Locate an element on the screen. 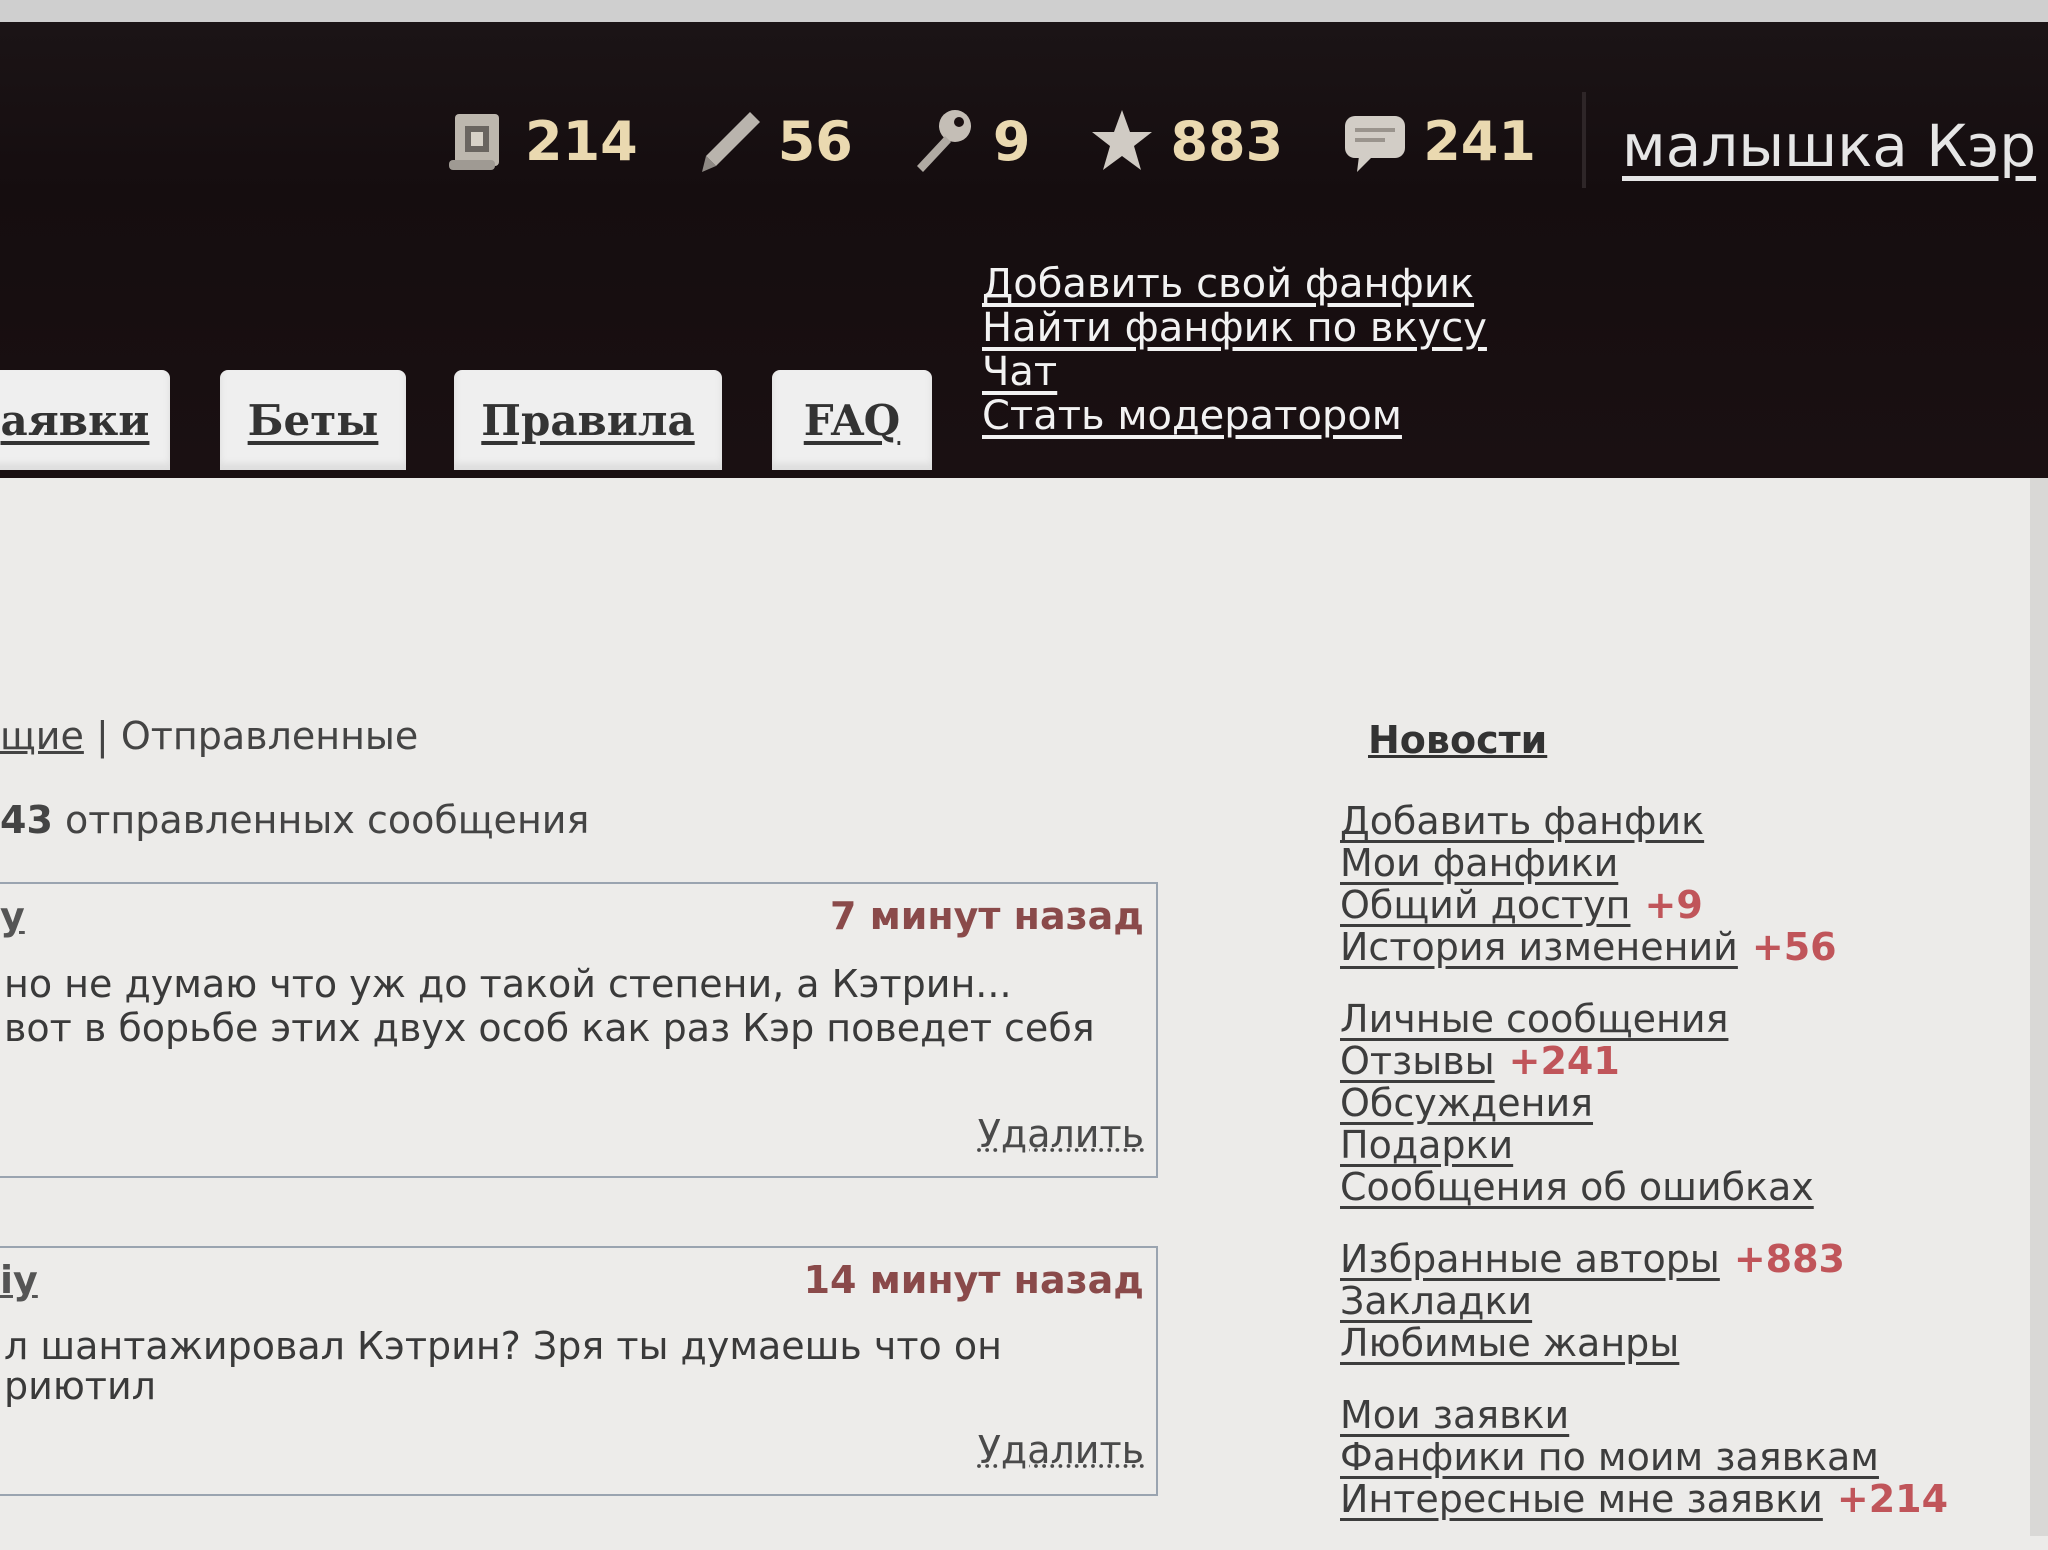 This screenshot has width=2048, height=1550. message-time: 7 минут назад is located at coordinates (987, 916).